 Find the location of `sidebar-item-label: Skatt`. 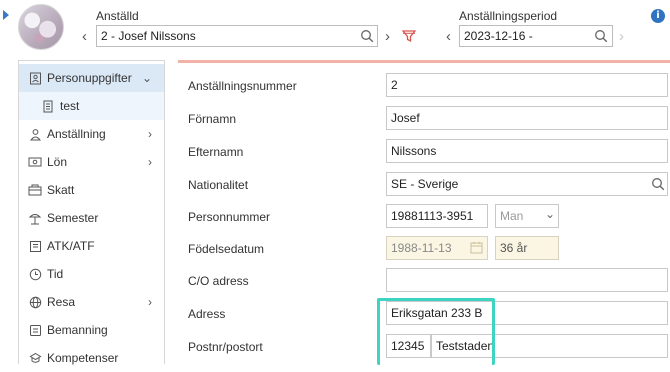

sidebar-item-label: Skatt is located at coordinates (61, 190).